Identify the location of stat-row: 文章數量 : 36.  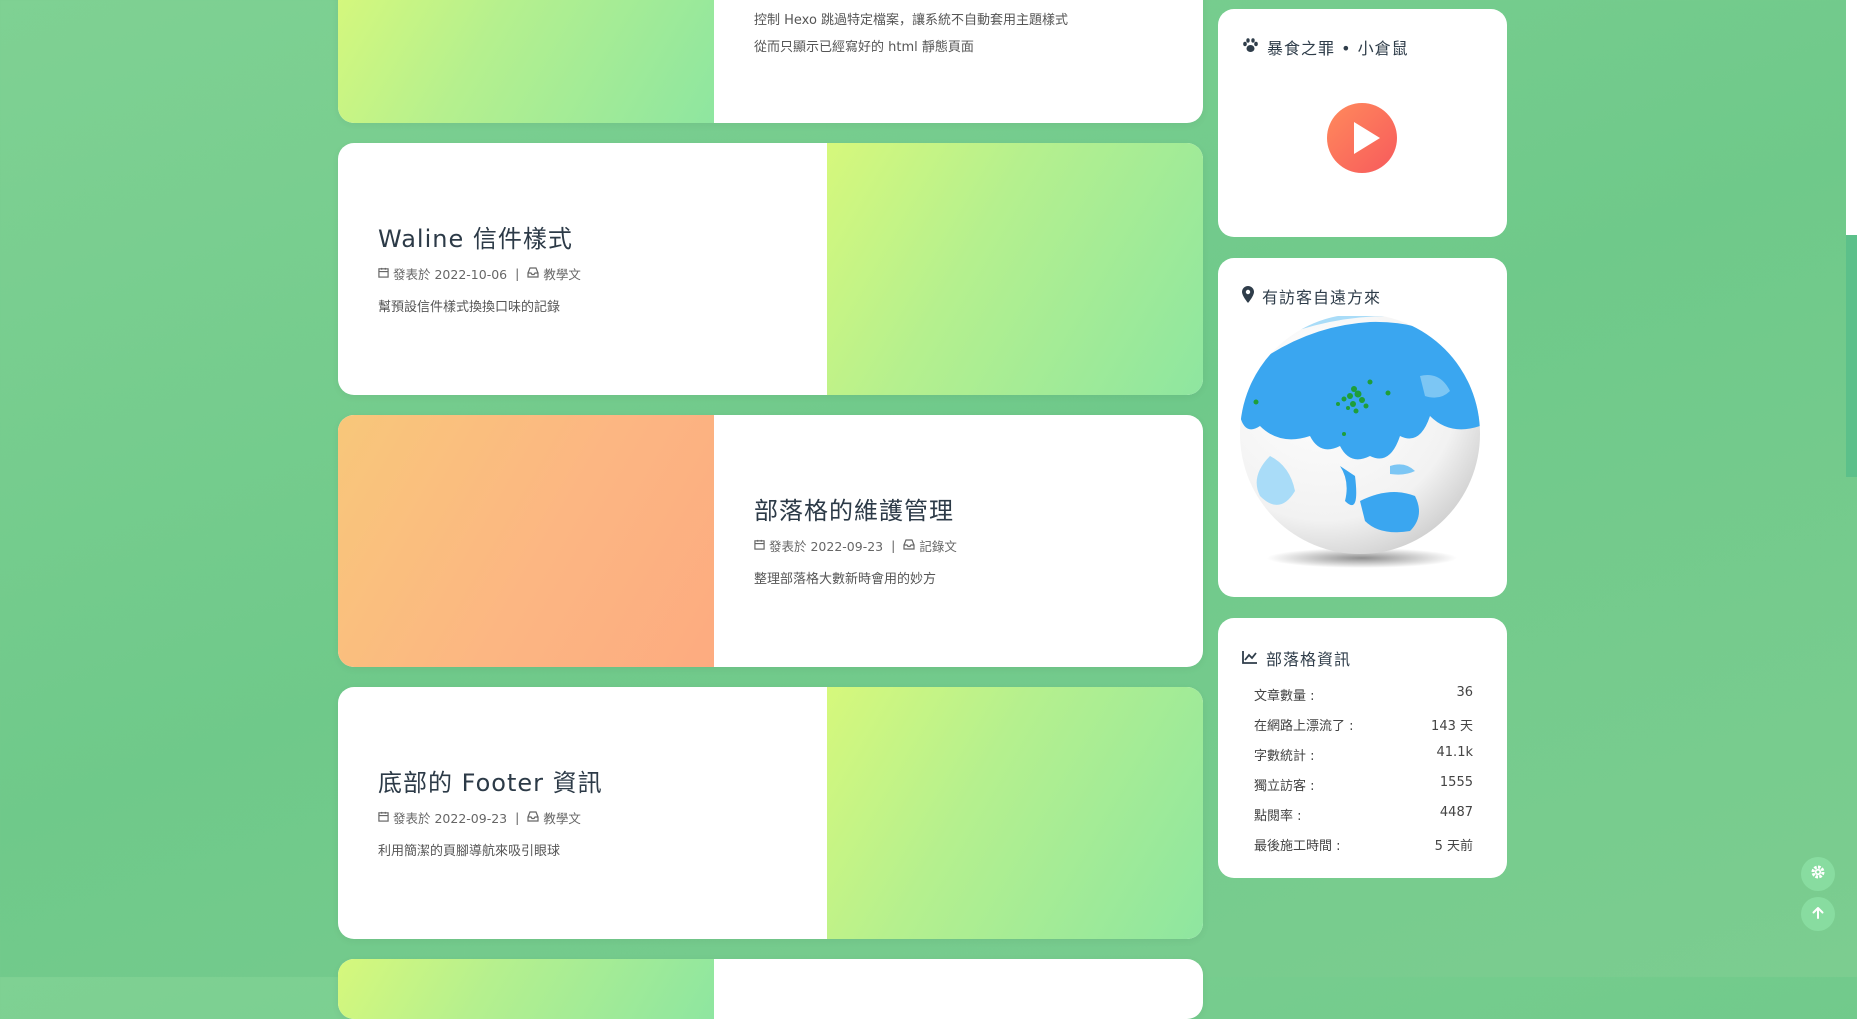
(1363, 694).